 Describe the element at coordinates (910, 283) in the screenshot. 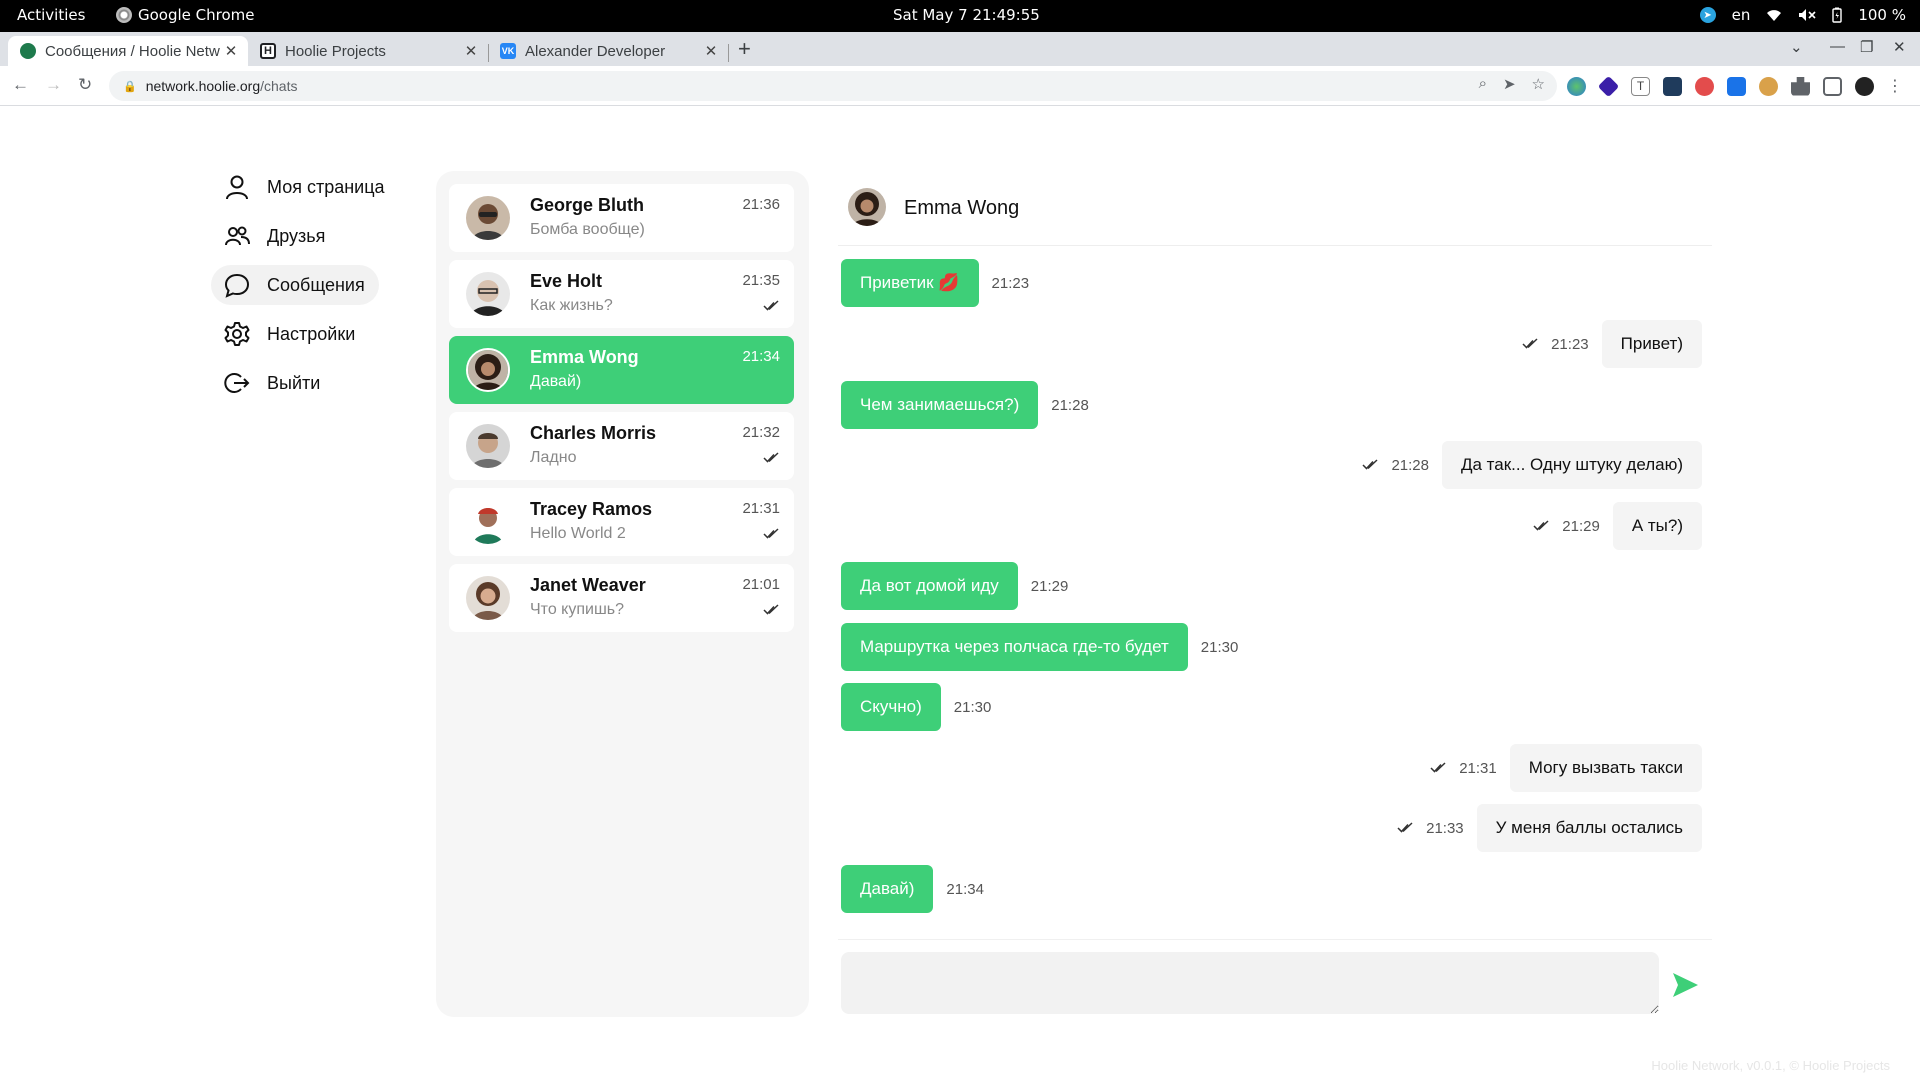

I see `message-bubble: Приветик 💋` at that location.